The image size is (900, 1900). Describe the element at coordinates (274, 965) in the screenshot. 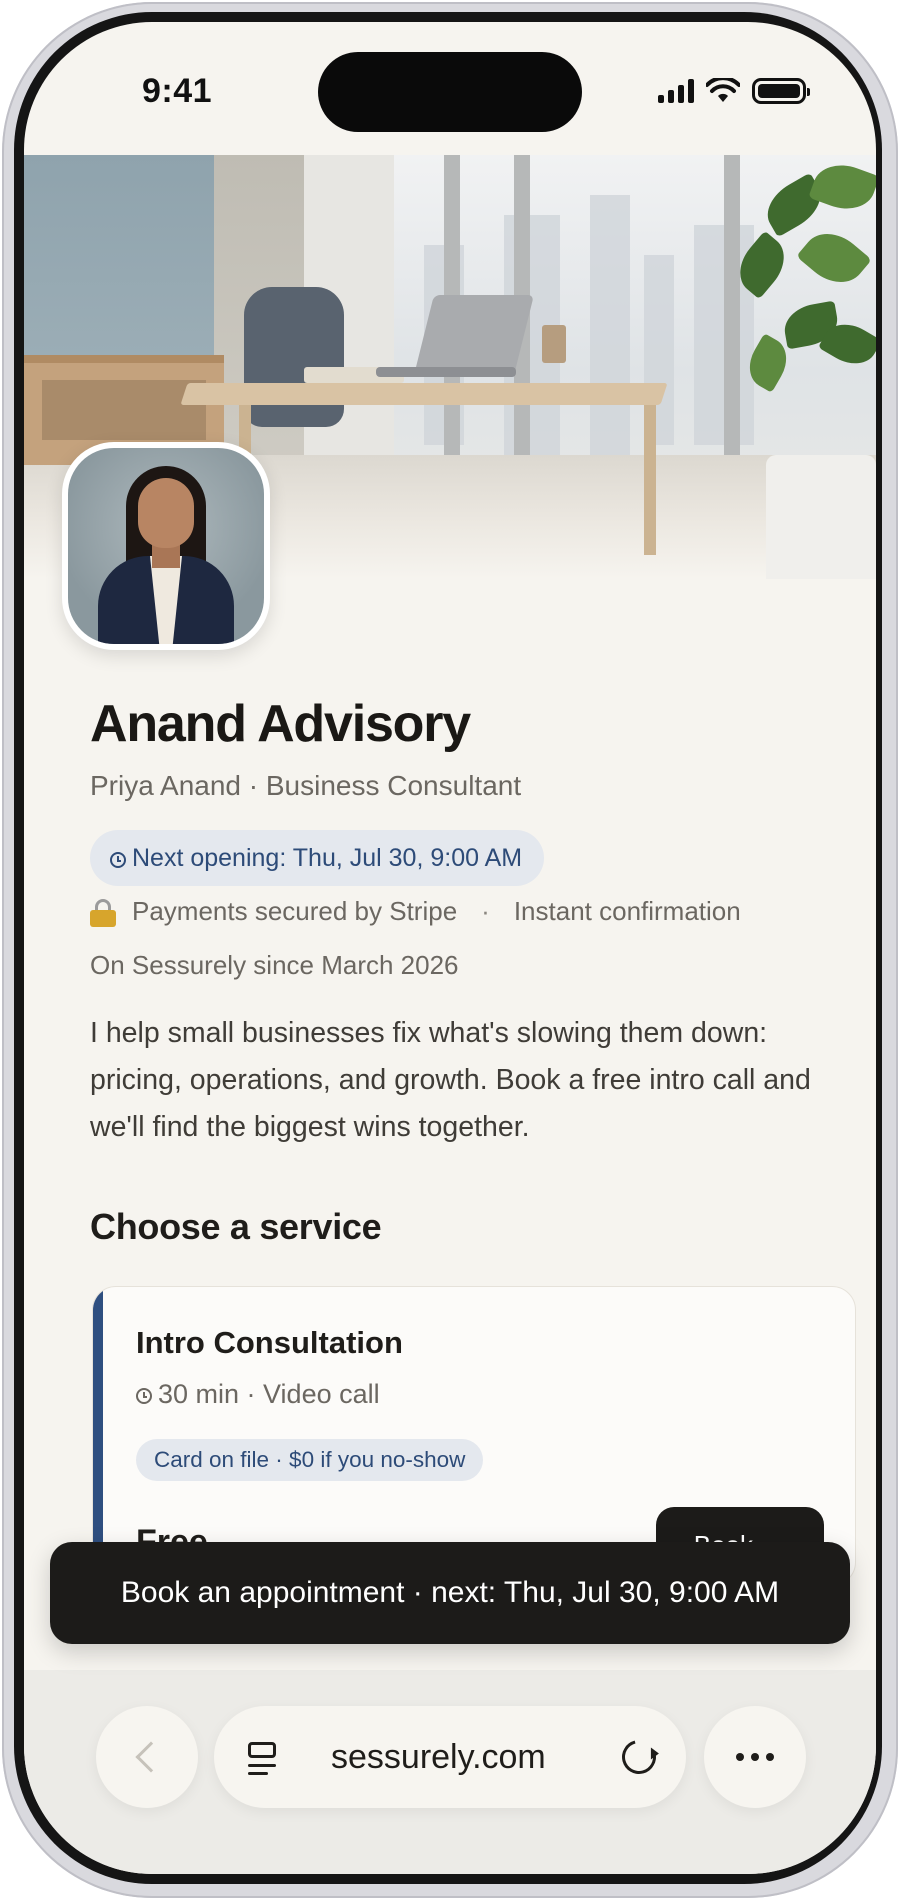

I see `member-since: On Sessurely since March 2026` at that location.